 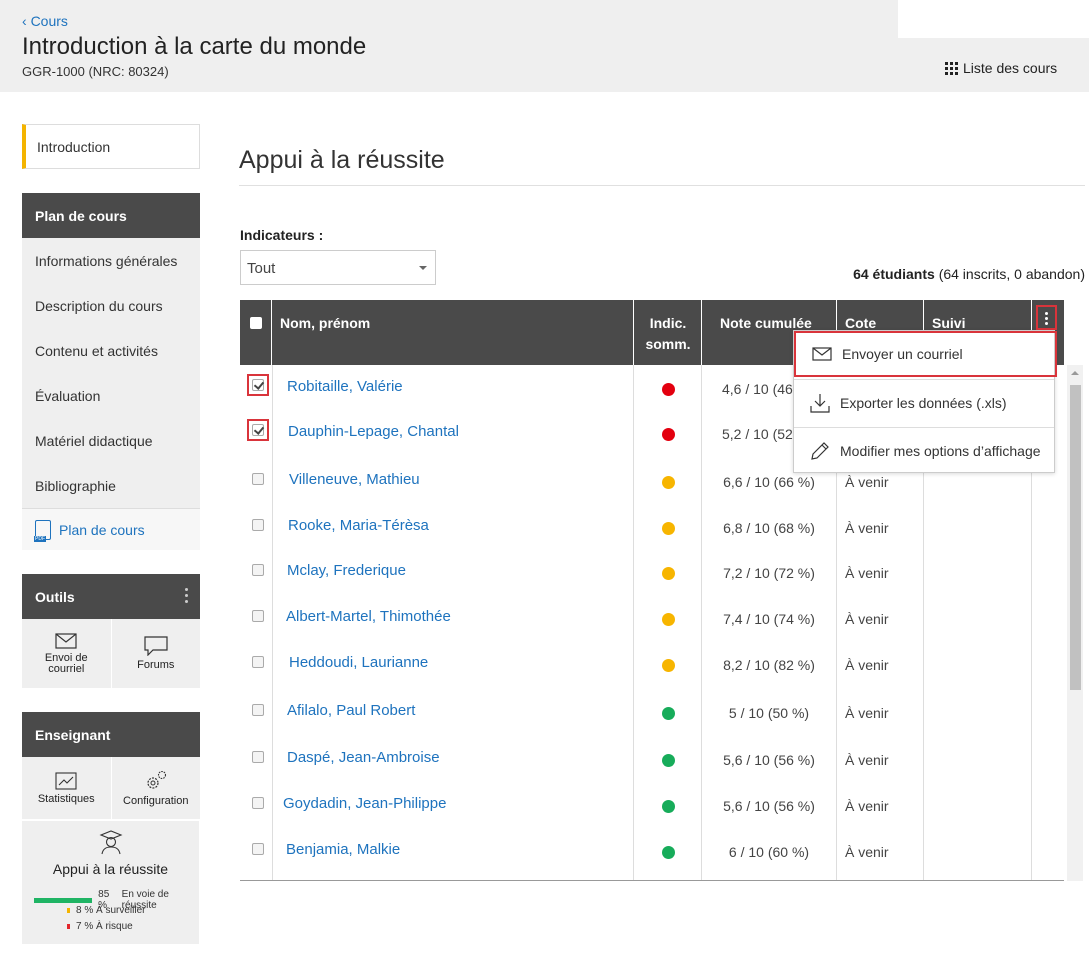 What do you see at coordinates (66, 653) in the screenshot?
I see `tool-email: Envoi de courriel` at bounding box center [66, 653].